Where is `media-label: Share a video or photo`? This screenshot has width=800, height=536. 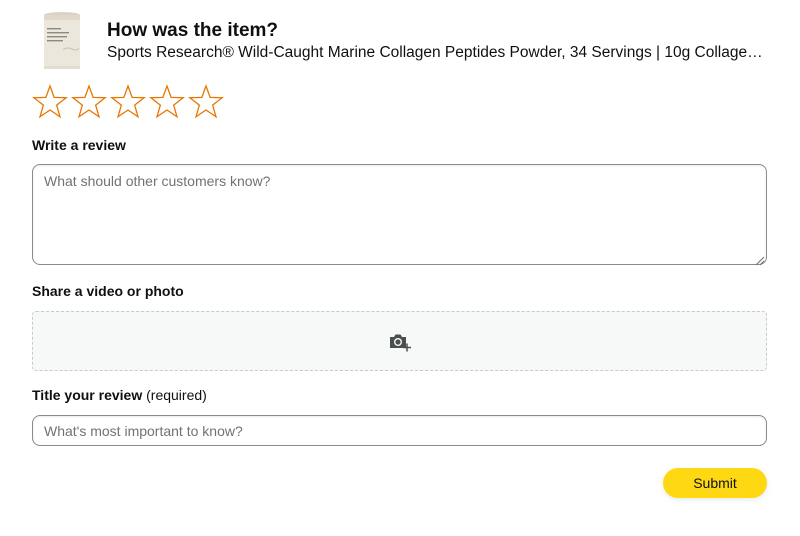
media-label: Share a video or photo is located at coordinates (108, 291).